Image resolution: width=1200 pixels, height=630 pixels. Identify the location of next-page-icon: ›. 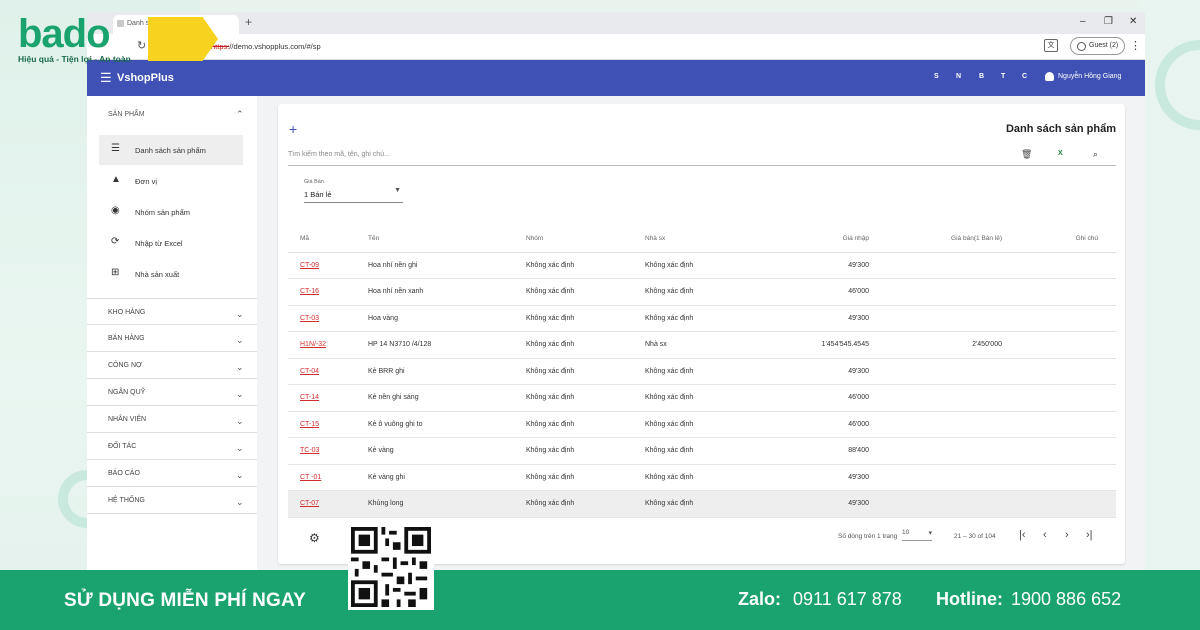
(1067, 535).